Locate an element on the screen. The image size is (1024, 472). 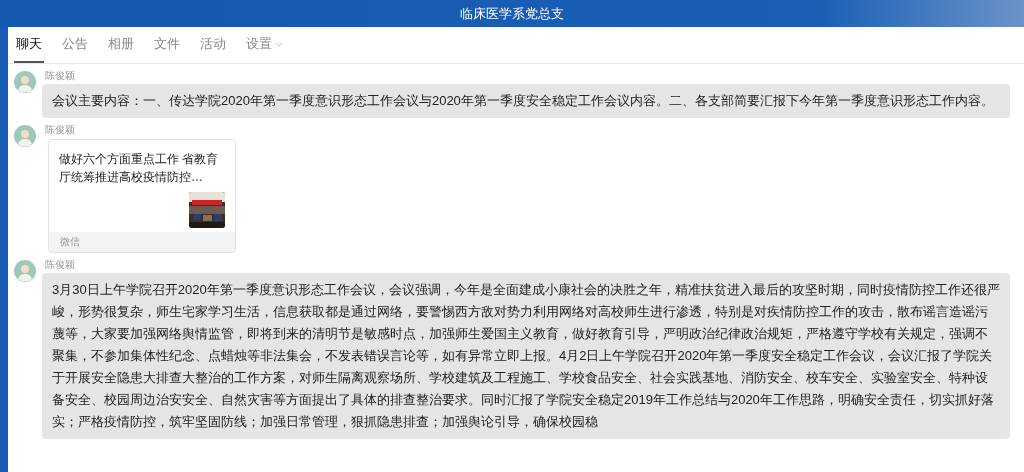
tab: 聊天 is located at coordinates (29, 49).